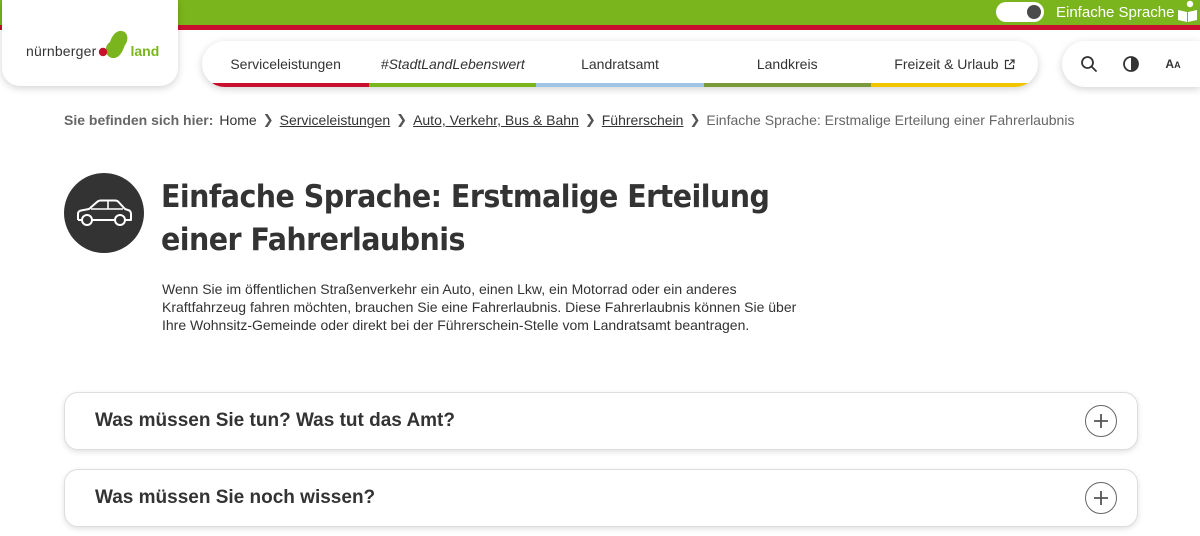 The image size is (1200, 536). I want to click on logo-mark-icon, so click(112, 44).